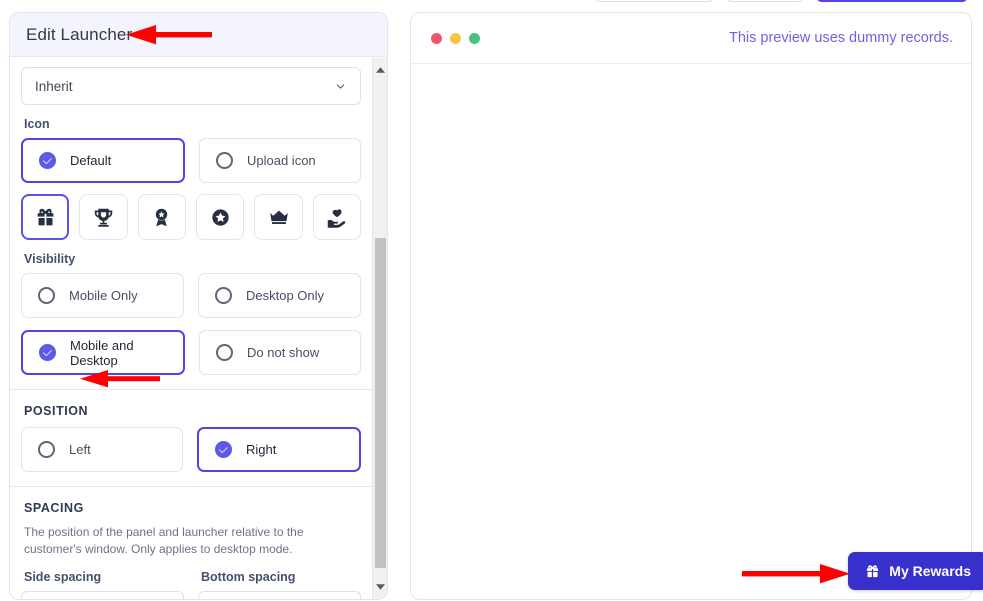 Image resolution: width=983 pixels, height=601 pixels. I want to click on icon-option-gift, so click(45, 217).